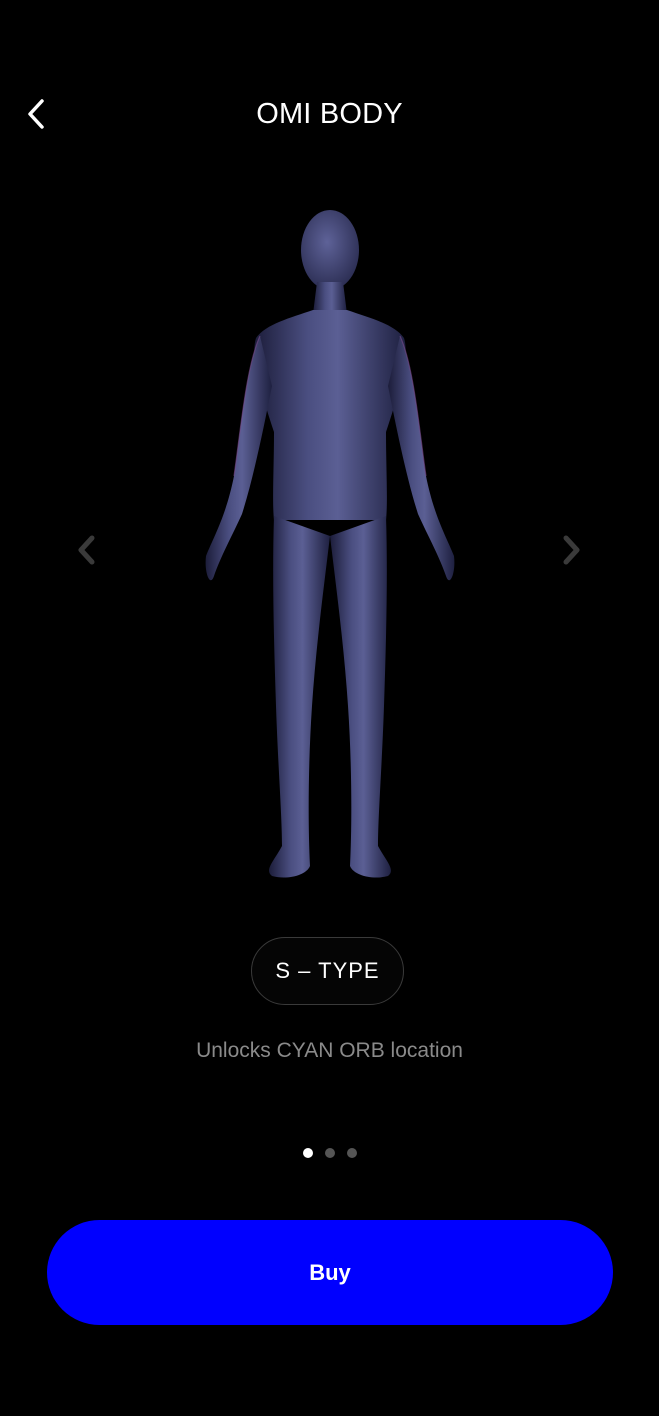 The height and width of the screenshot is (1416, 659). I want to click on header: OMI BODY, so click(329, 116).